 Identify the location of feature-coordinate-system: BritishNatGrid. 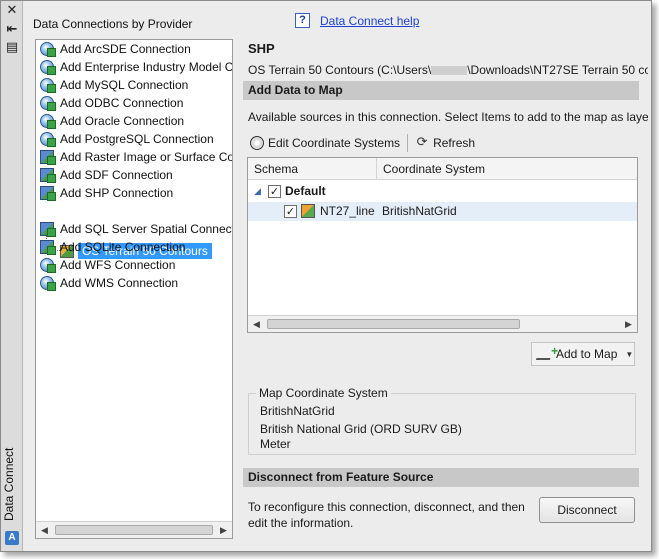
(419, 211).